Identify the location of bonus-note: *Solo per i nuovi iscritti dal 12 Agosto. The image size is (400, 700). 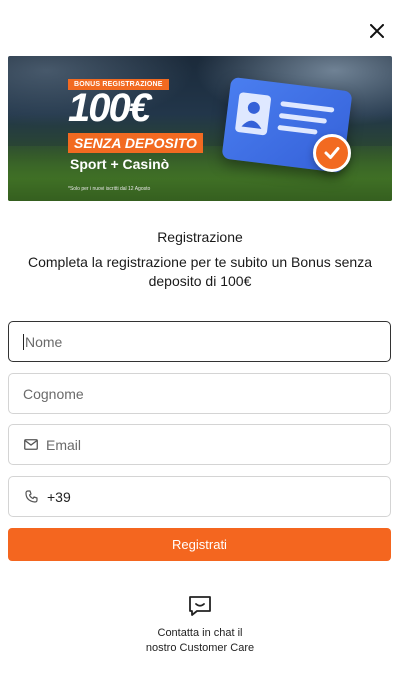
(109, 189).